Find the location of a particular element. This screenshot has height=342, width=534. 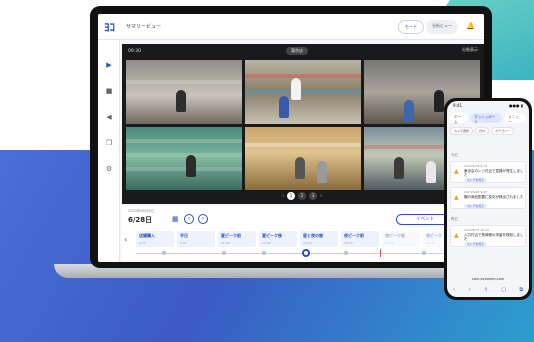

share-icon: ⇧ is located at coordinates (486, 290).